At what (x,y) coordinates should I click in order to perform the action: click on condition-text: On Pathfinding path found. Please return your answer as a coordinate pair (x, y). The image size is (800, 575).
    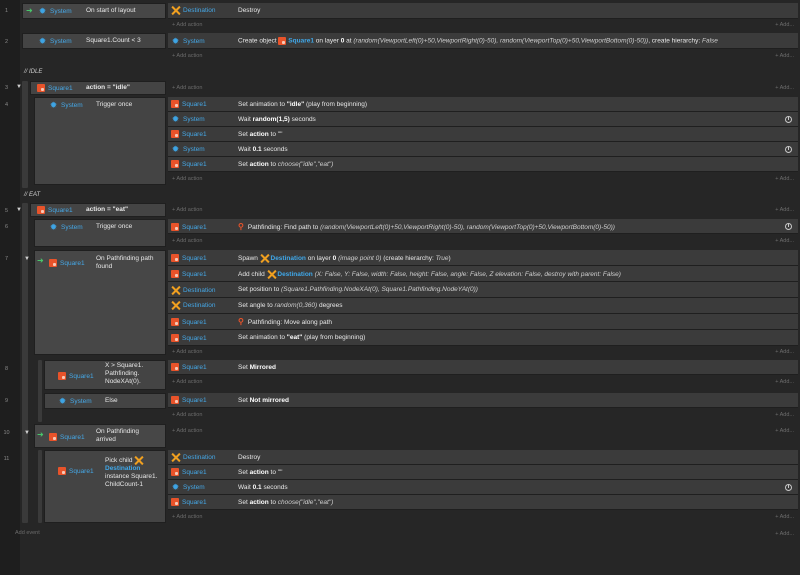
    Looking at the image, I should click on (126, 263).